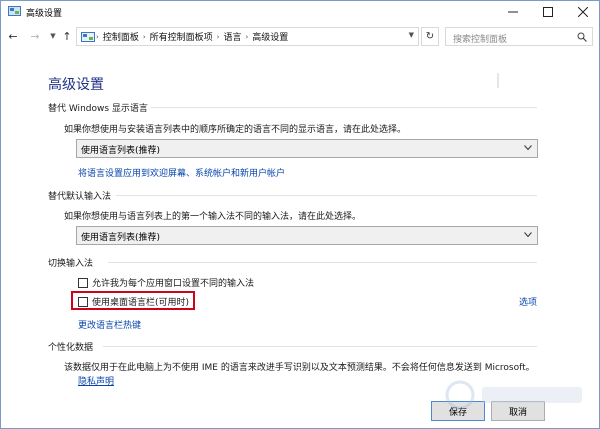 This screenshot has height=429, width=600. What do you see at coordinates (140, 301) in the screenshot?
I see `desktop-language-bar-label: 使用桌面语言栏(可用时)` at bounding box center [140, 301].